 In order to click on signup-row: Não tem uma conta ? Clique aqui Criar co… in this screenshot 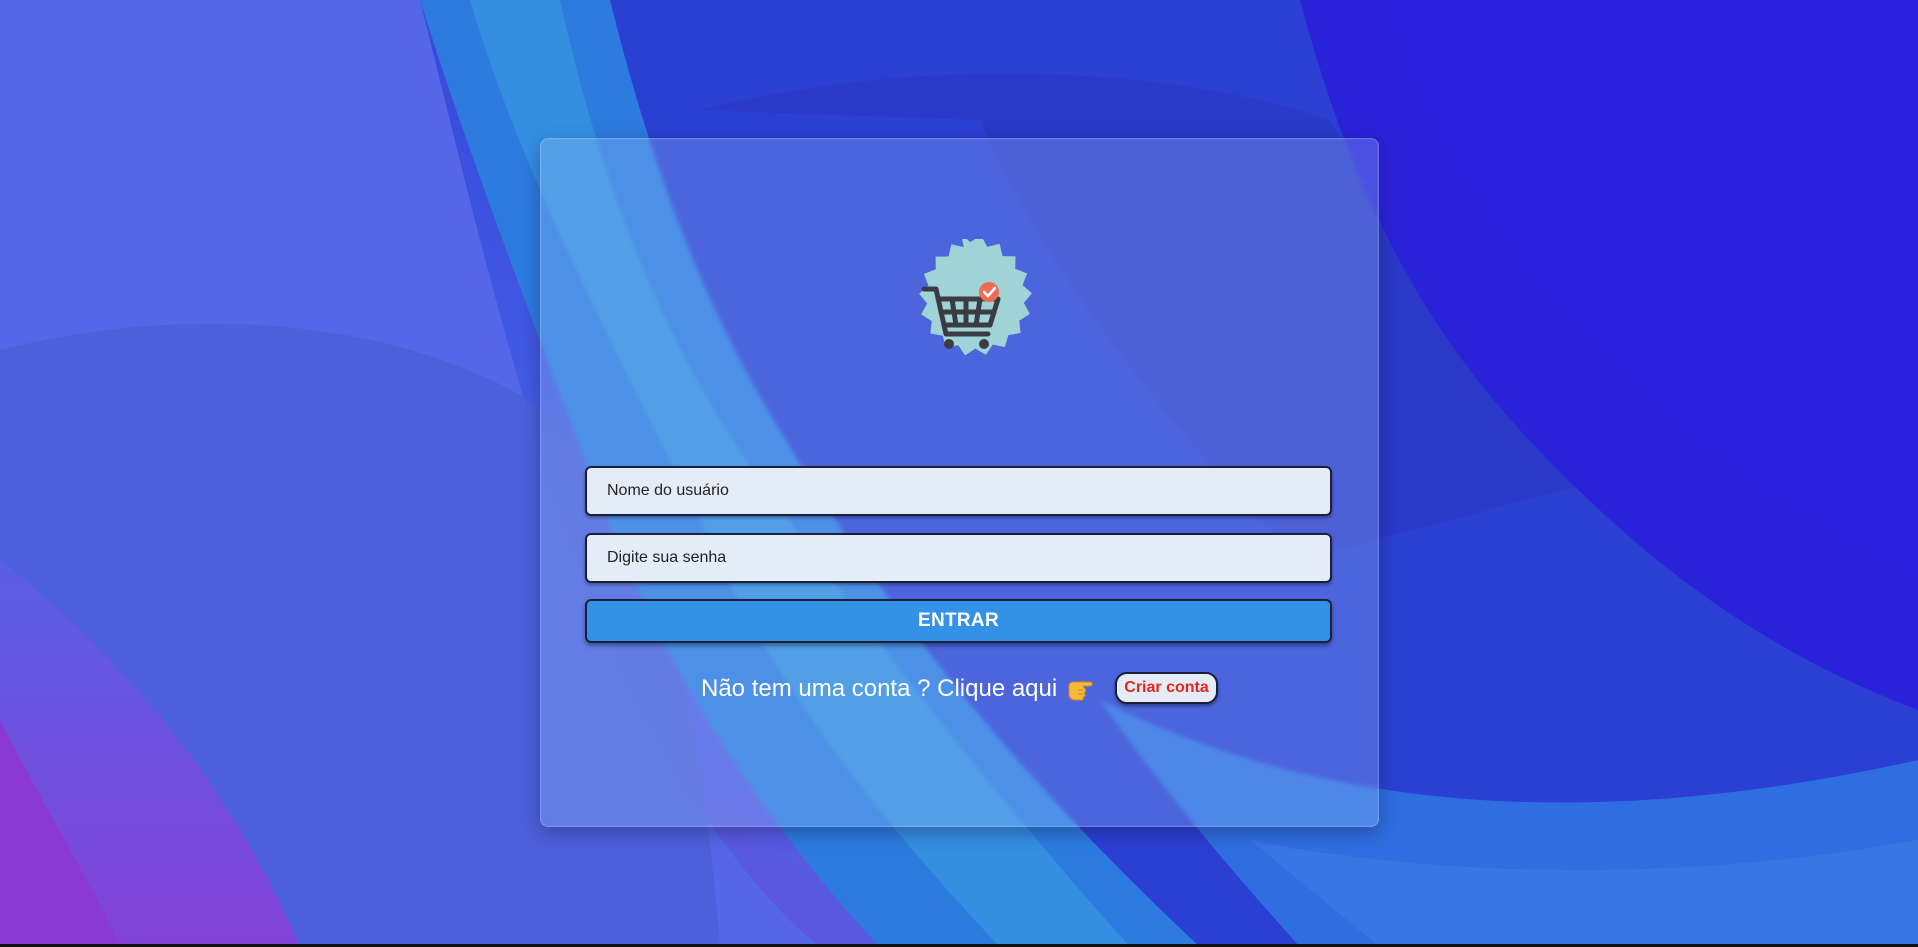, I will do `click(959, 689)`.